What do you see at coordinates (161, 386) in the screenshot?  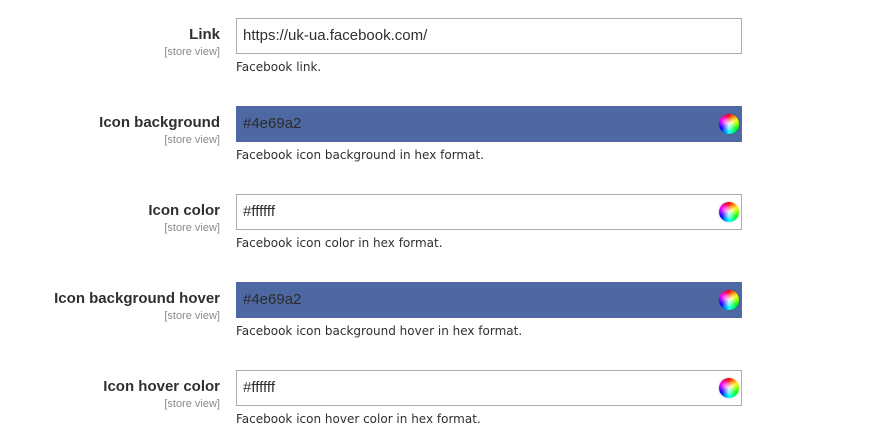 I see `field-label: Icon hover color` at bounding box center [161, 386].